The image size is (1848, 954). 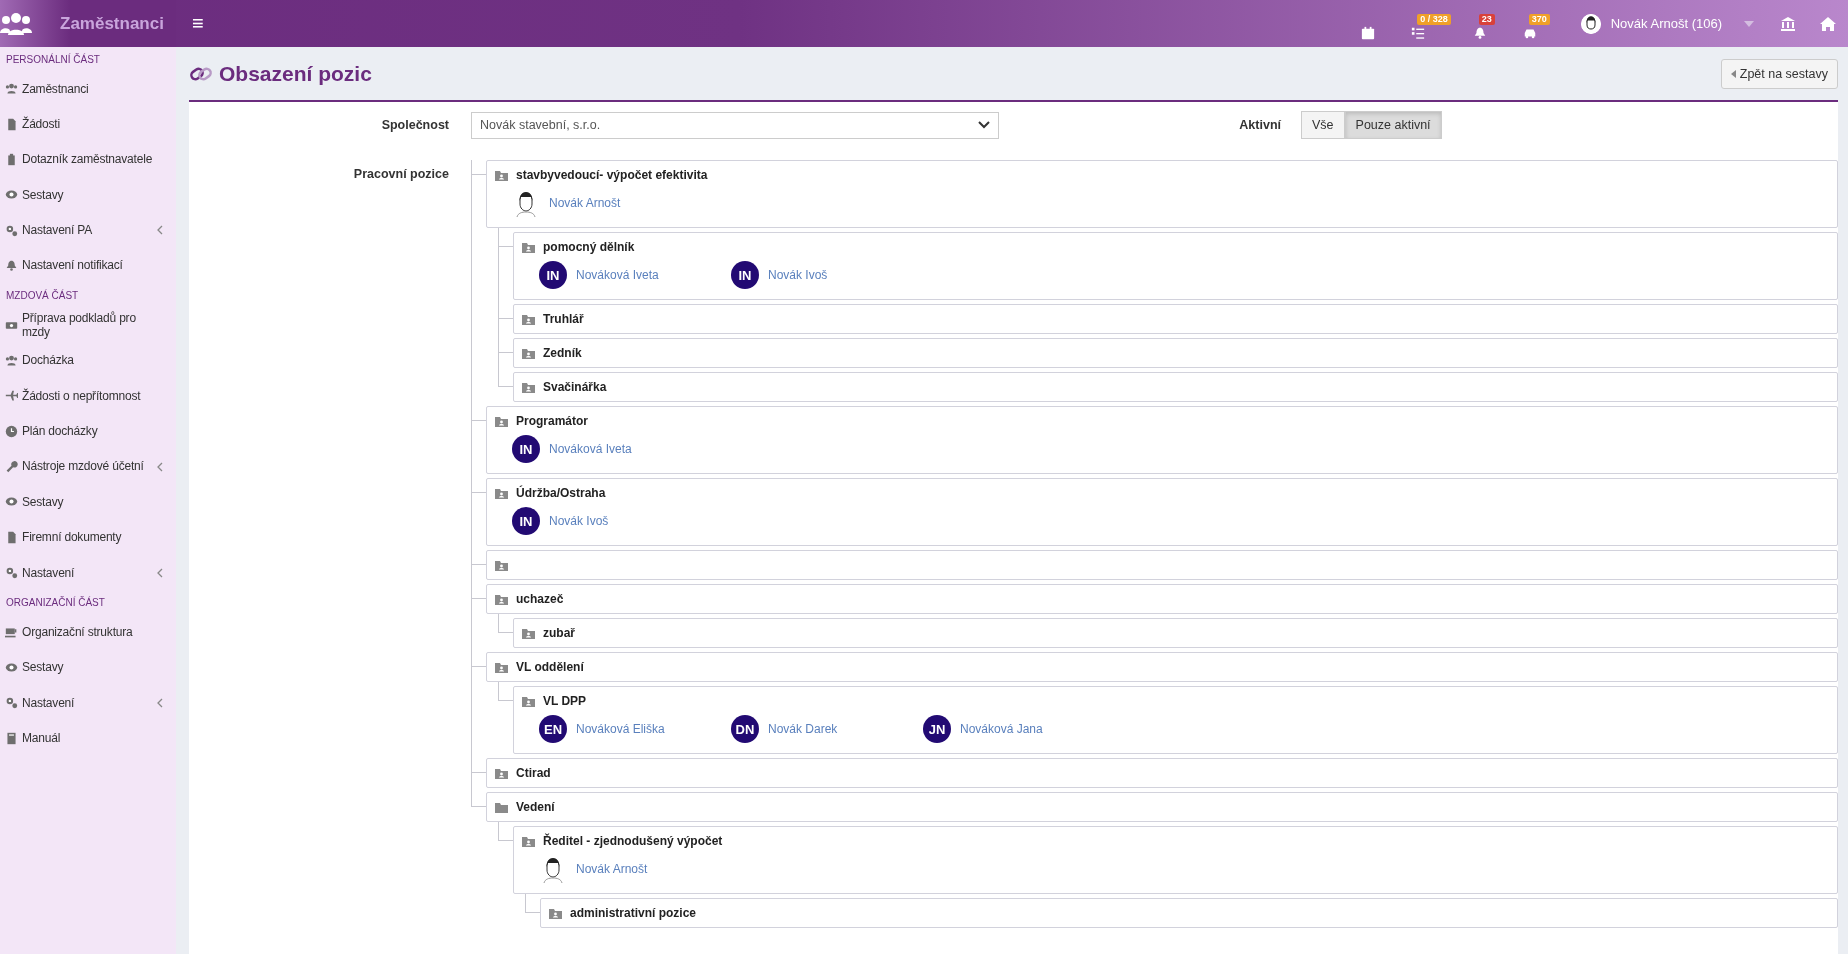 What do you see at coordinates (400, 173) in the screenshot?
I see `field-label: Pracovní pozice` at bounding box center [400, 173].